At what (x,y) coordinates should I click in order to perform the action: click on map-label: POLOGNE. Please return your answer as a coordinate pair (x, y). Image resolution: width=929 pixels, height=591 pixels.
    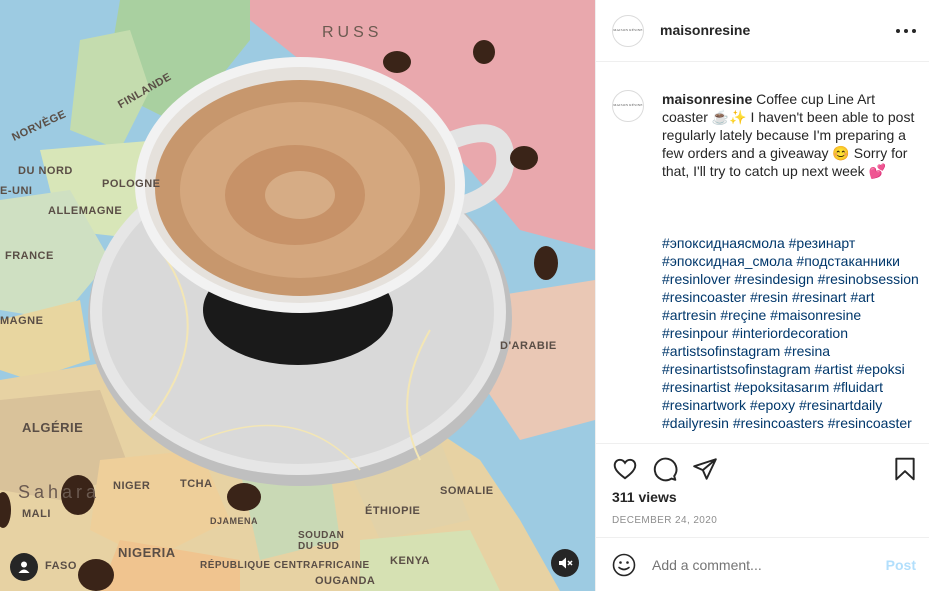
    Looking at the image, I should click on (131, 184).